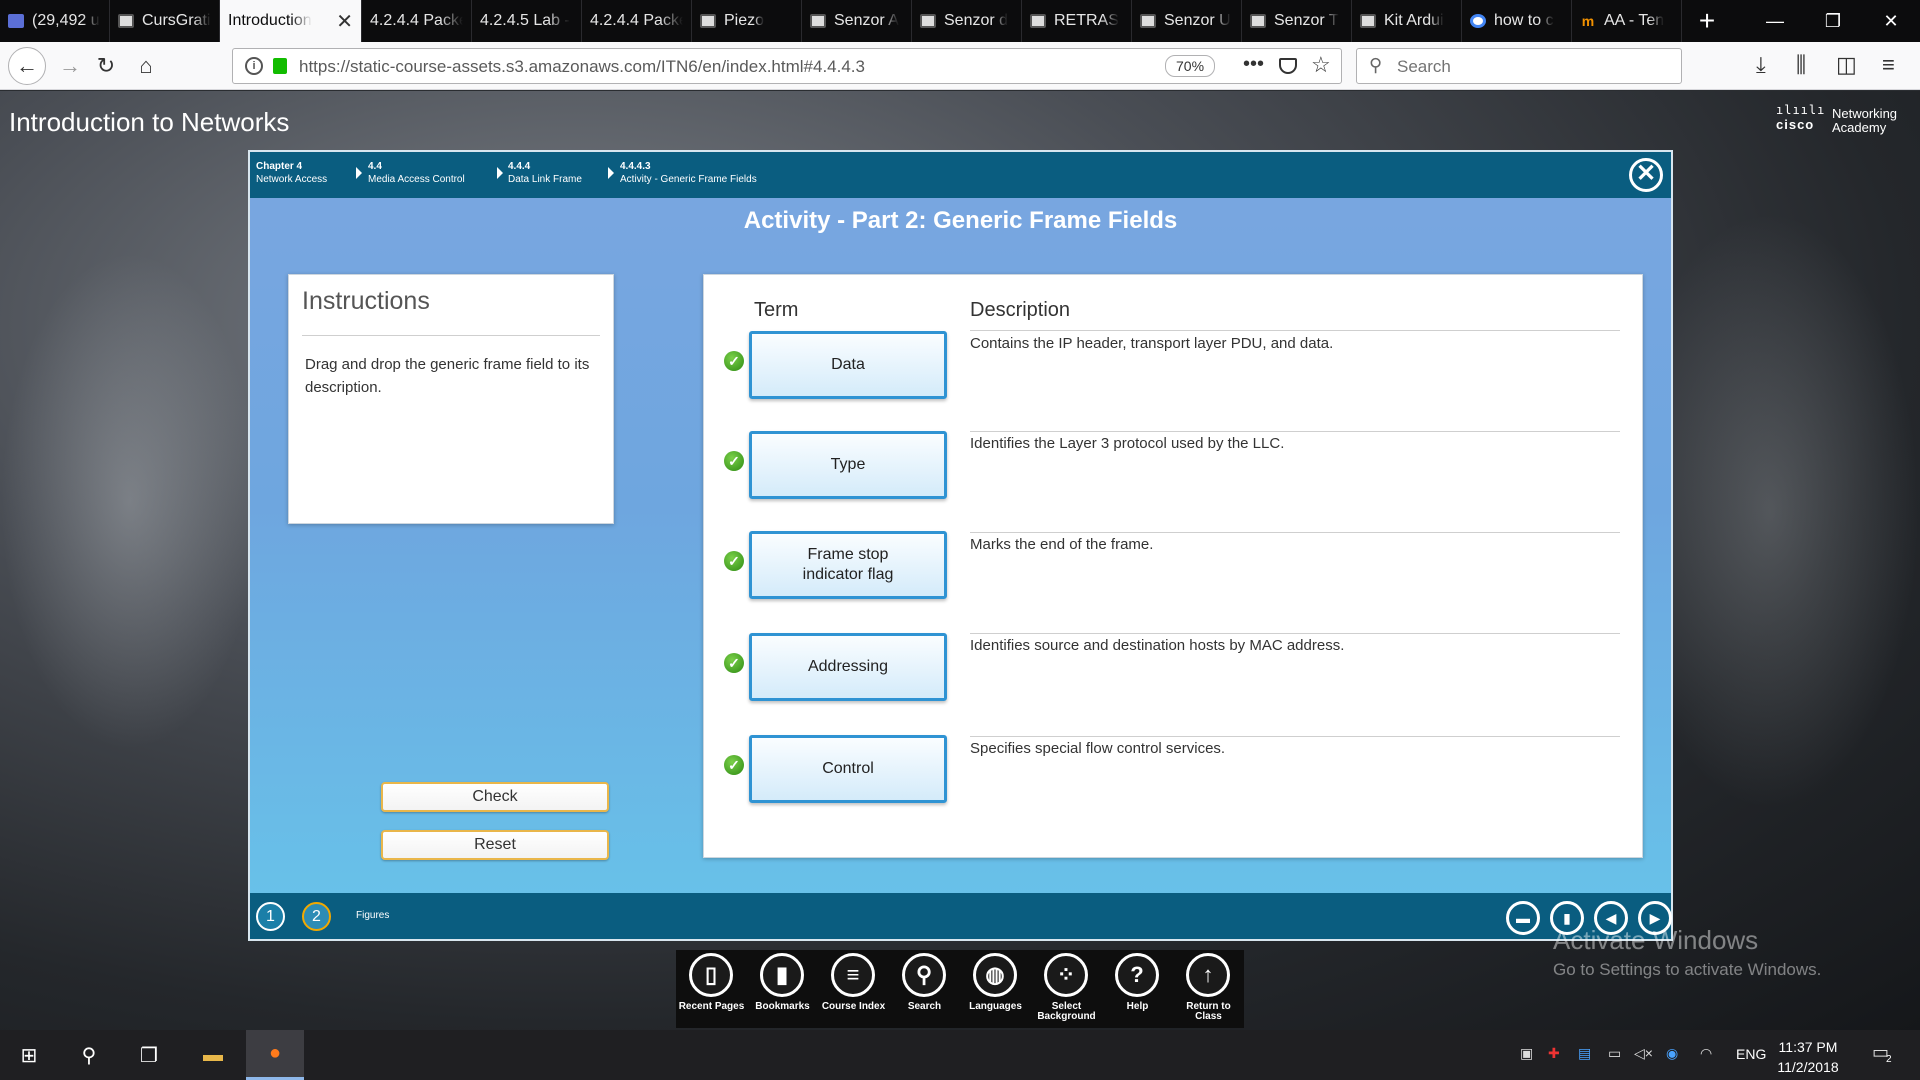  What do you see at coordinates (1808, 1057) in the screenshot?
I see `clock: 11:37 PM 11/2/2018` at bounding box center [1808, 1057].